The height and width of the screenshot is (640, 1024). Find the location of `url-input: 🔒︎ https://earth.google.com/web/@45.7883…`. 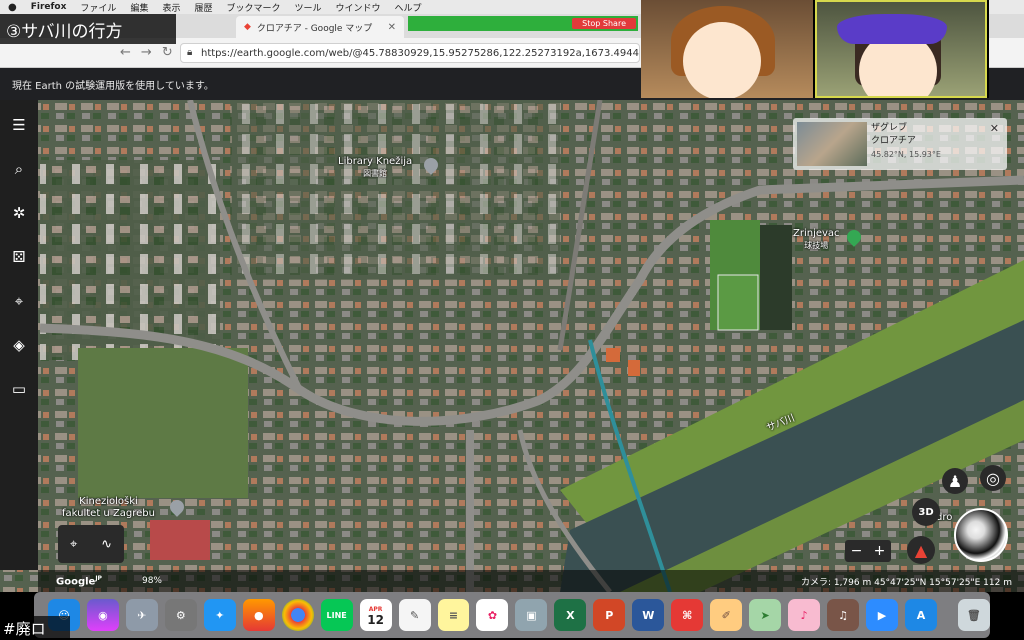

url-input: 🔒︎ https://earth.google.com/web/@45.7883… is located at coordinates (410, 53).